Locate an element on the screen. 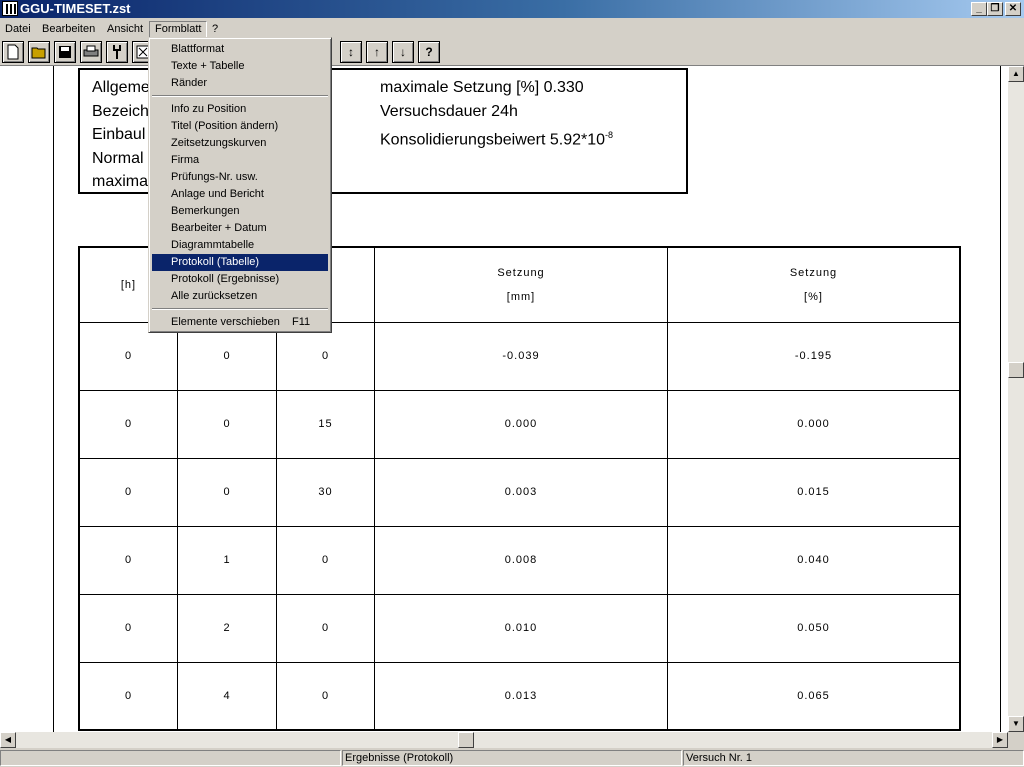 This screenshot has height=767, width=1024. dropdown-item: Texte + Tabelle is located at coordinates (240, 66).